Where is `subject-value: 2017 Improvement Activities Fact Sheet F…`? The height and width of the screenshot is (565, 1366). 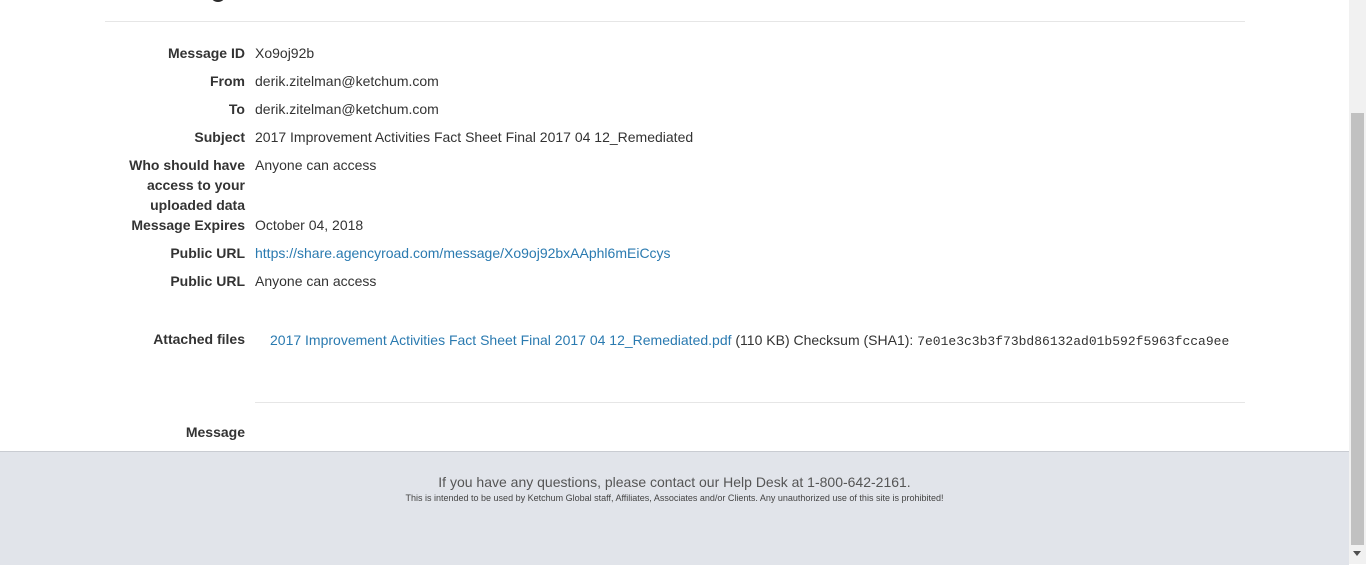
subject-value: 2017 Improvement Activities Fact Sheet F… is located at coordinates (474, 137).